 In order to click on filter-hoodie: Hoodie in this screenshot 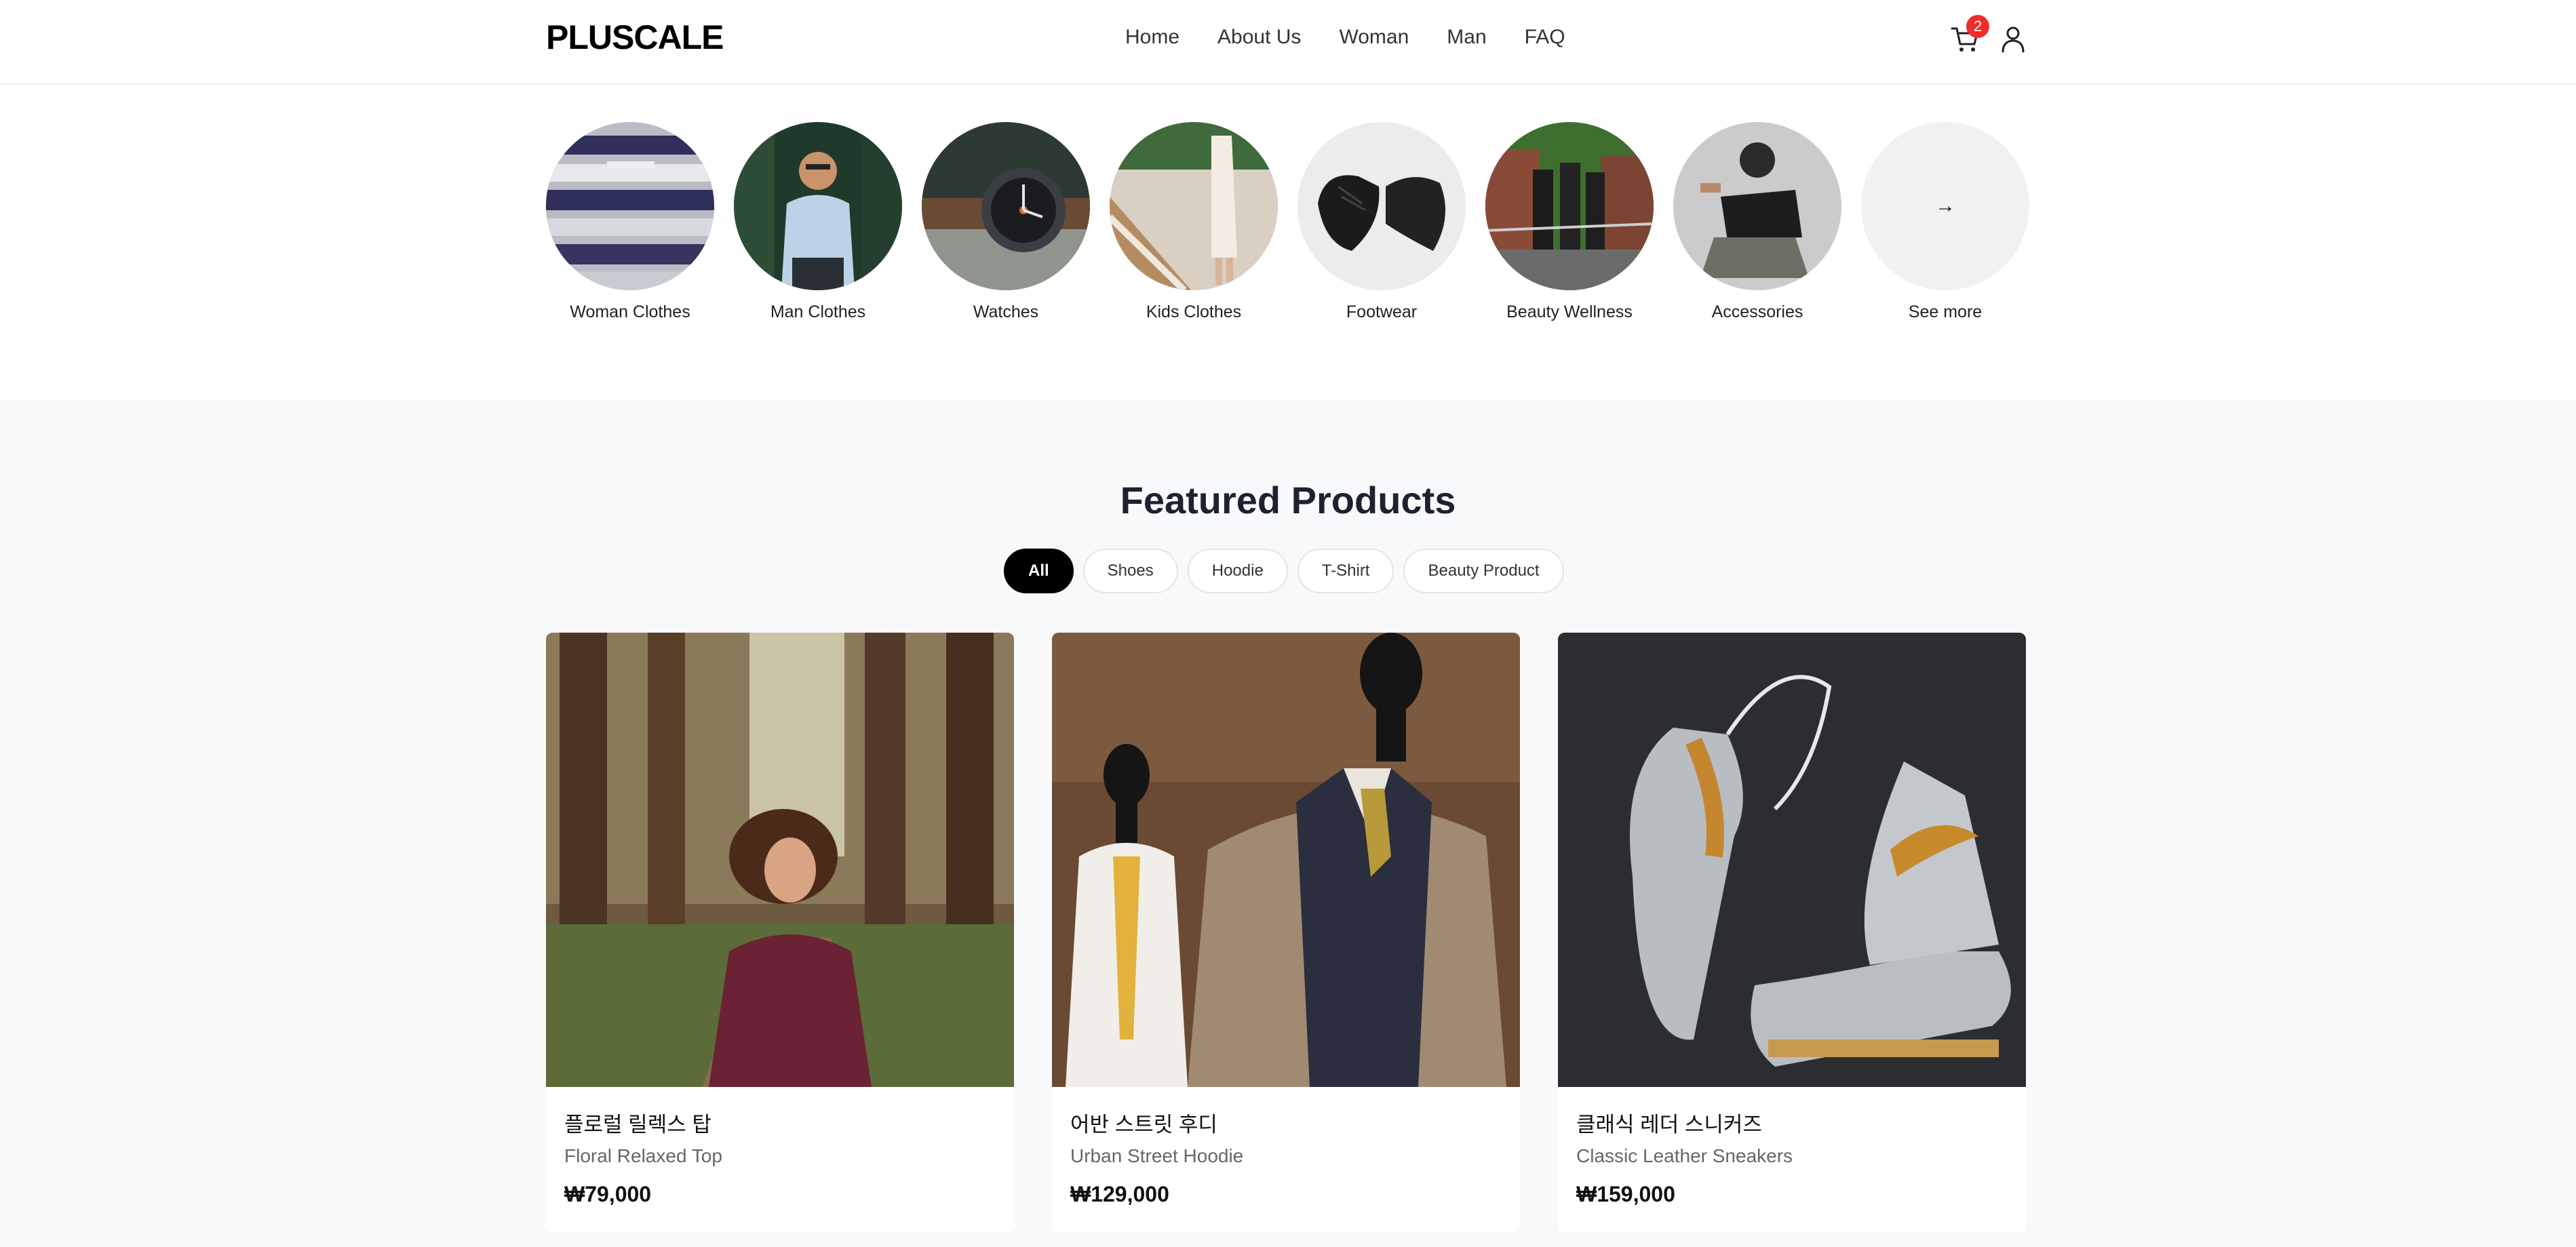, I will do `click(1237, 571)`.